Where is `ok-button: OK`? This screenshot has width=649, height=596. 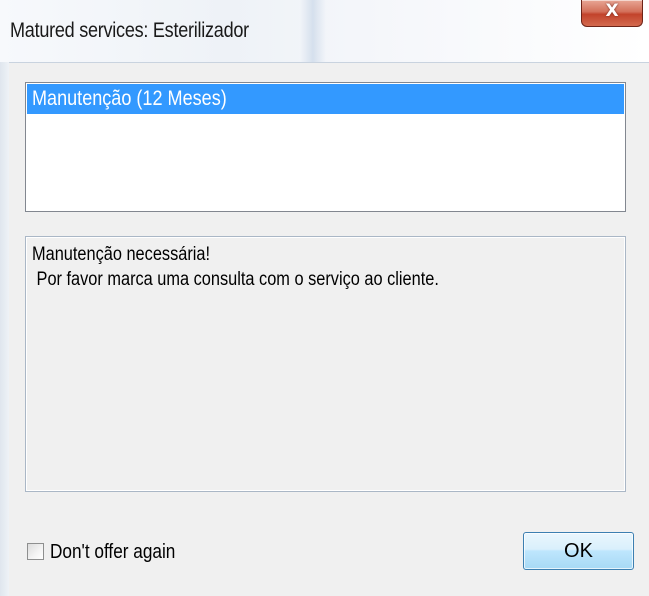
ok-button: OK is located at coordinates (578, 551).